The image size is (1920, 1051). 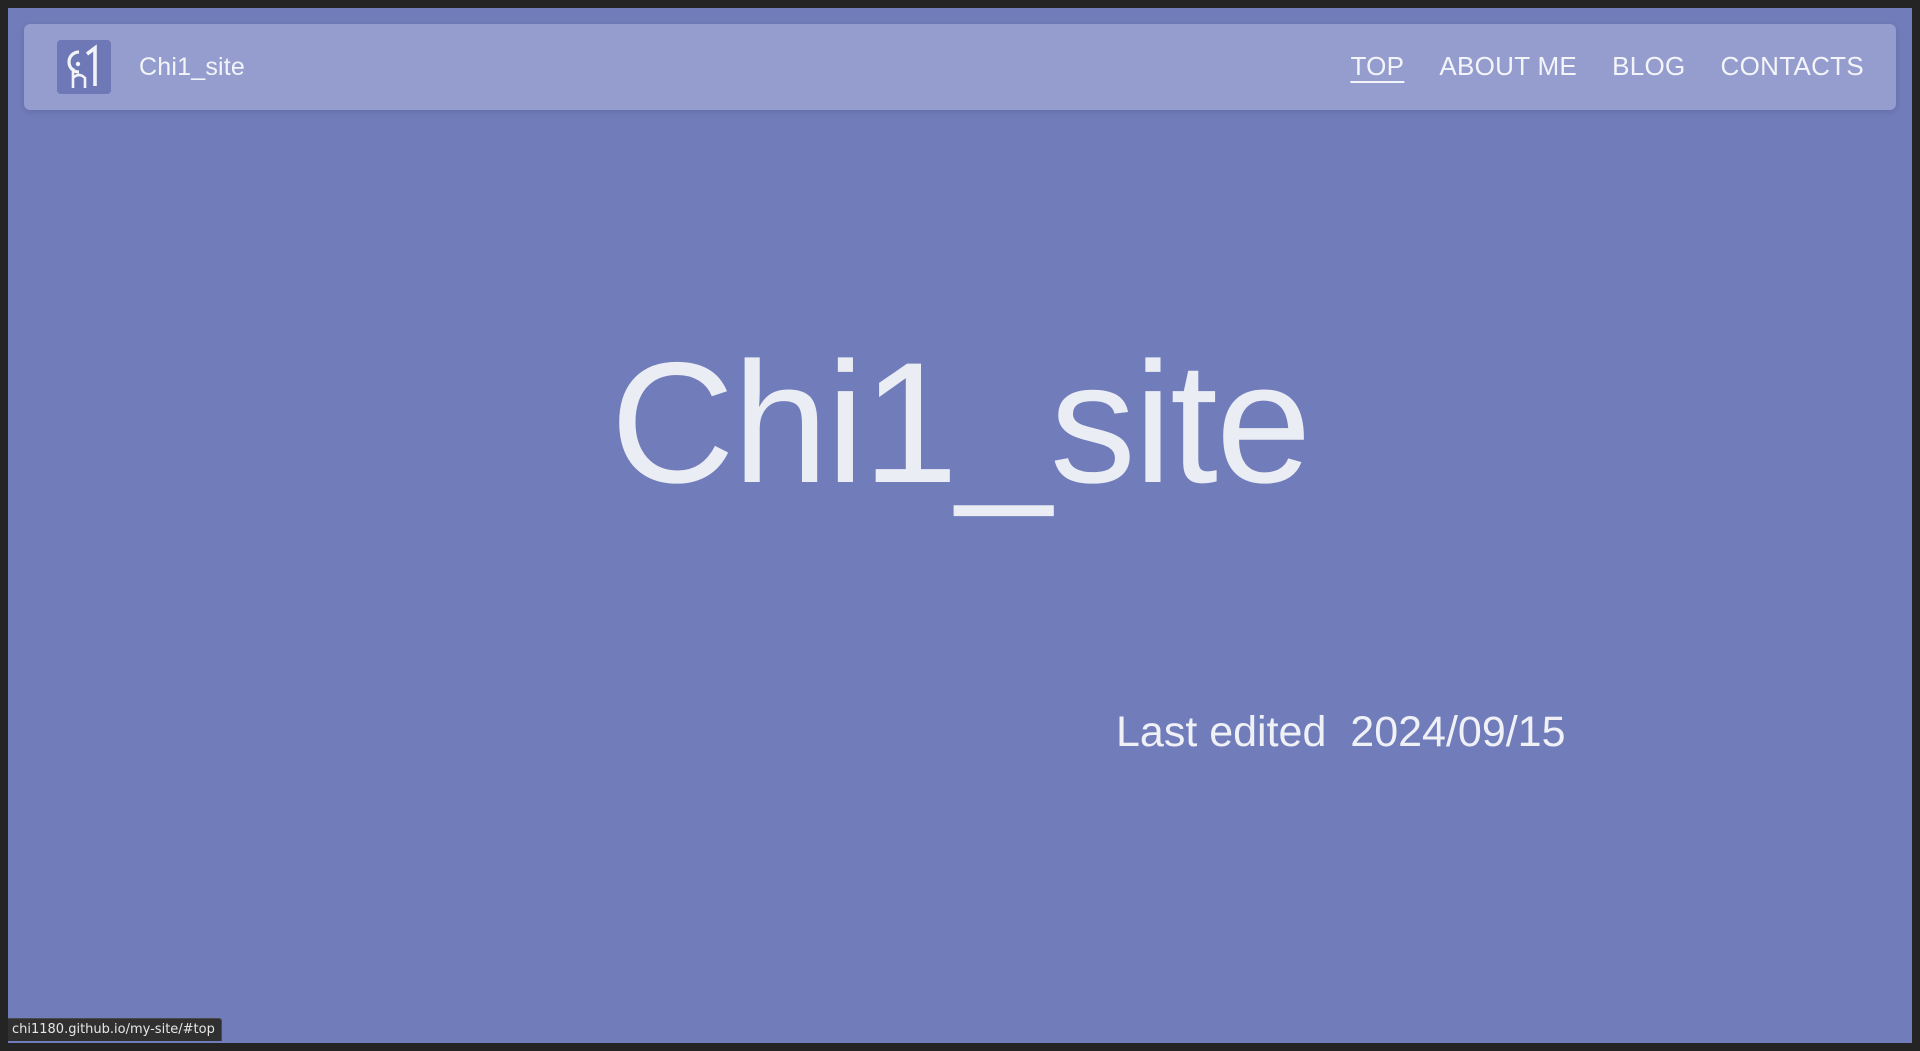 I want to click on brand-name: Chi1_site, so click(x=192, y=66).